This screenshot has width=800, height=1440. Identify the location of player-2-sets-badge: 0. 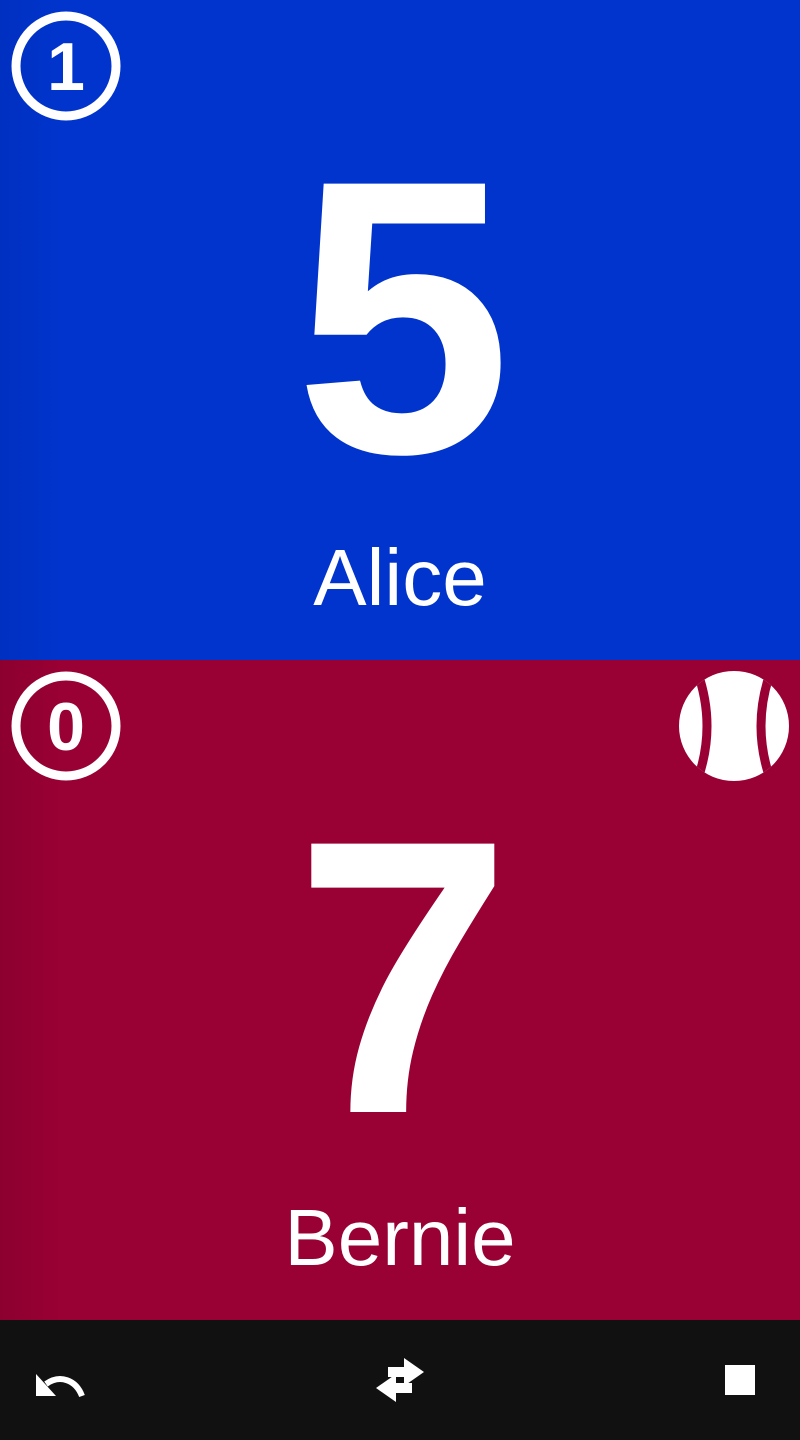
(66, 726).